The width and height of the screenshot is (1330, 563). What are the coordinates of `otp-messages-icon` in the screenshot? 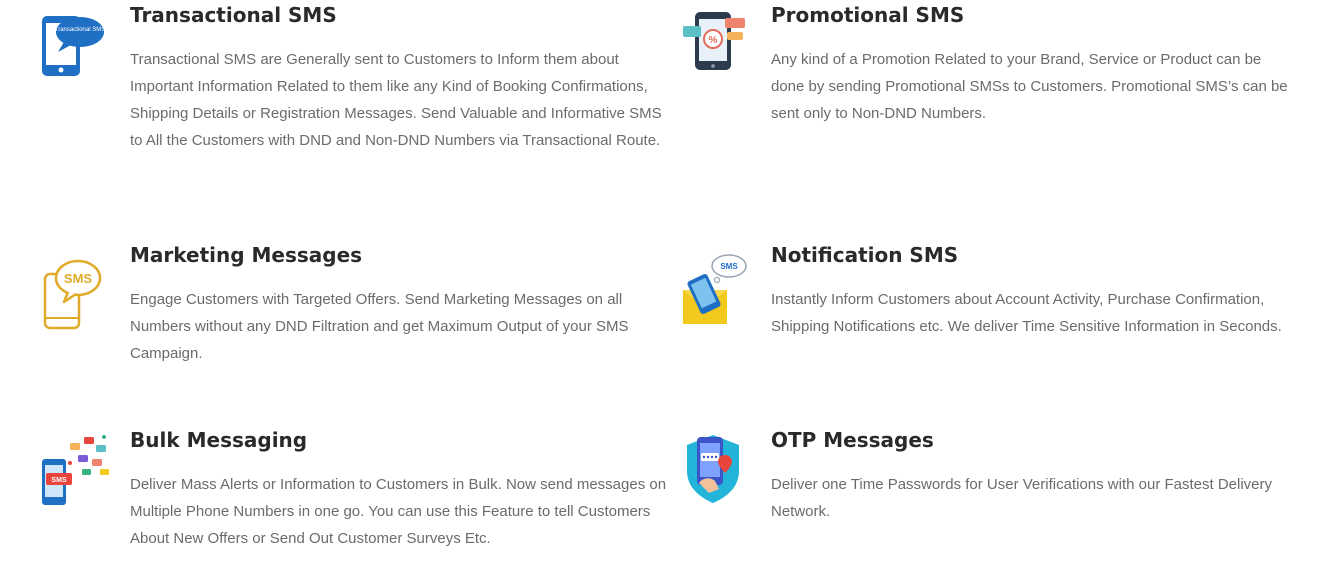 It's located at (717, 469).